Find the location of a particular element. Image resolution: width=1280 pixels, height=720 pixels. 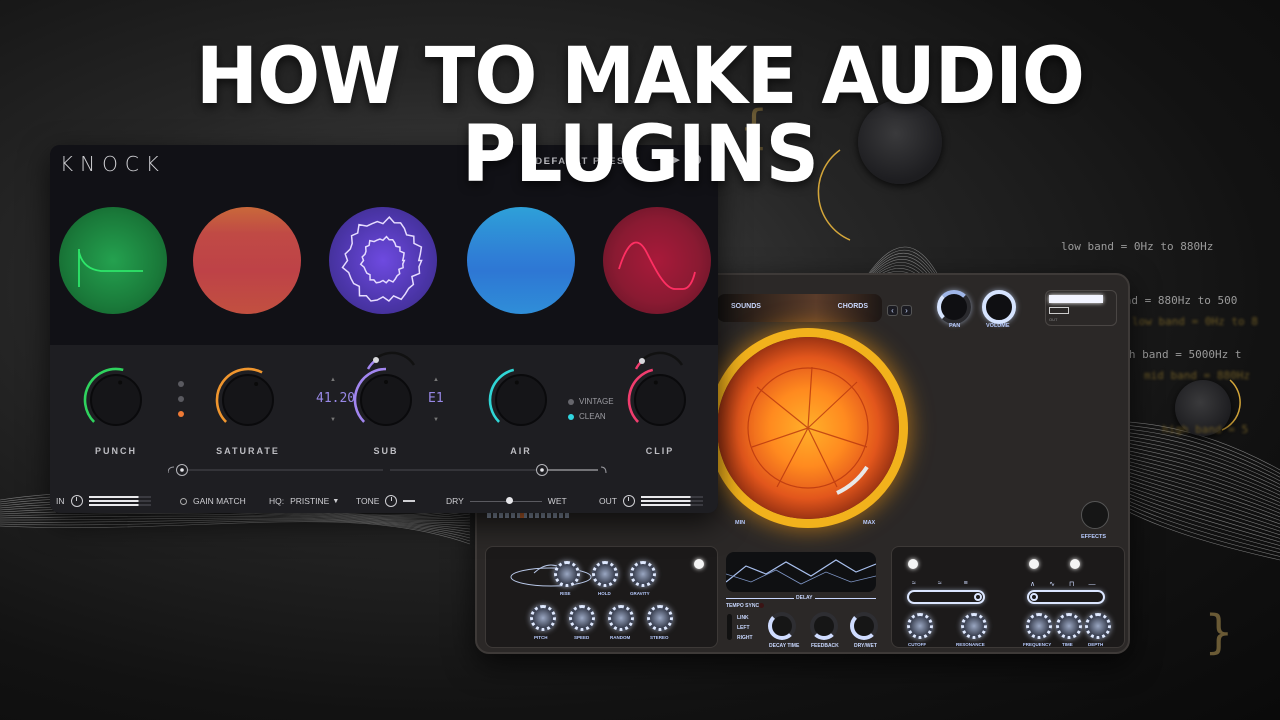

effects-button is located at coordinates (1095, 515).